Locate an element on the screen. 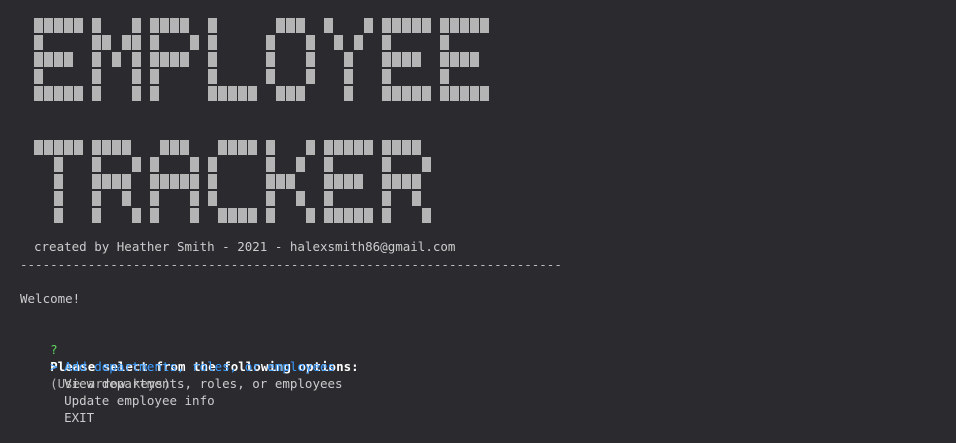 The height and width of the screenshot is (443, 956). banner-letter-o is located at coordinates (290, 59).